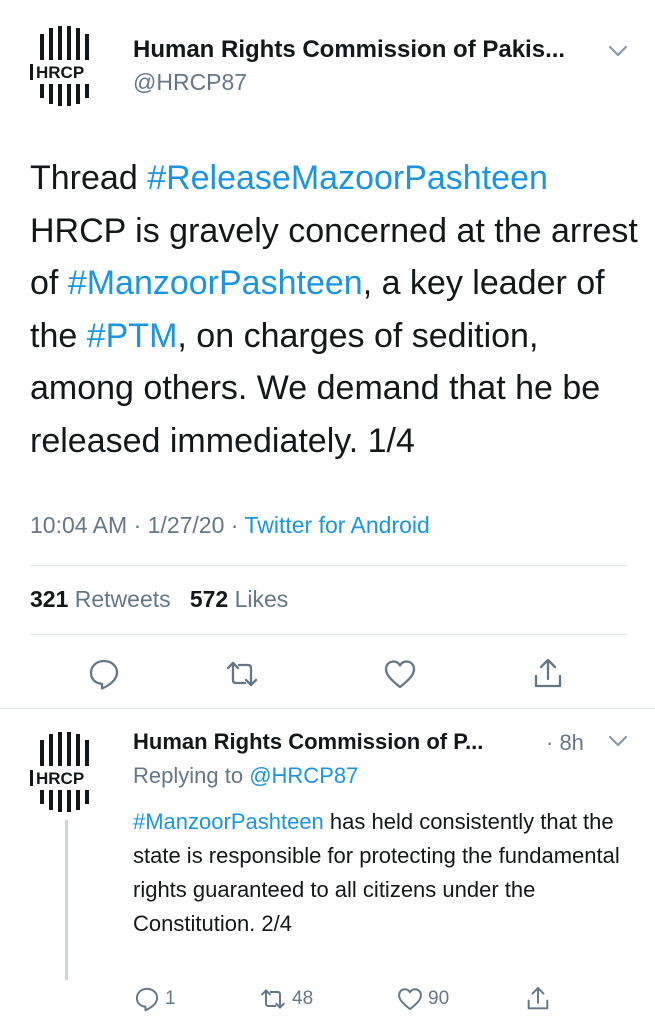 This screenshot has width=655, height=1024. Describe the element at coordinates (89, 178) in the screenshot. I see `tweet-text-segment: Thread` at that location.